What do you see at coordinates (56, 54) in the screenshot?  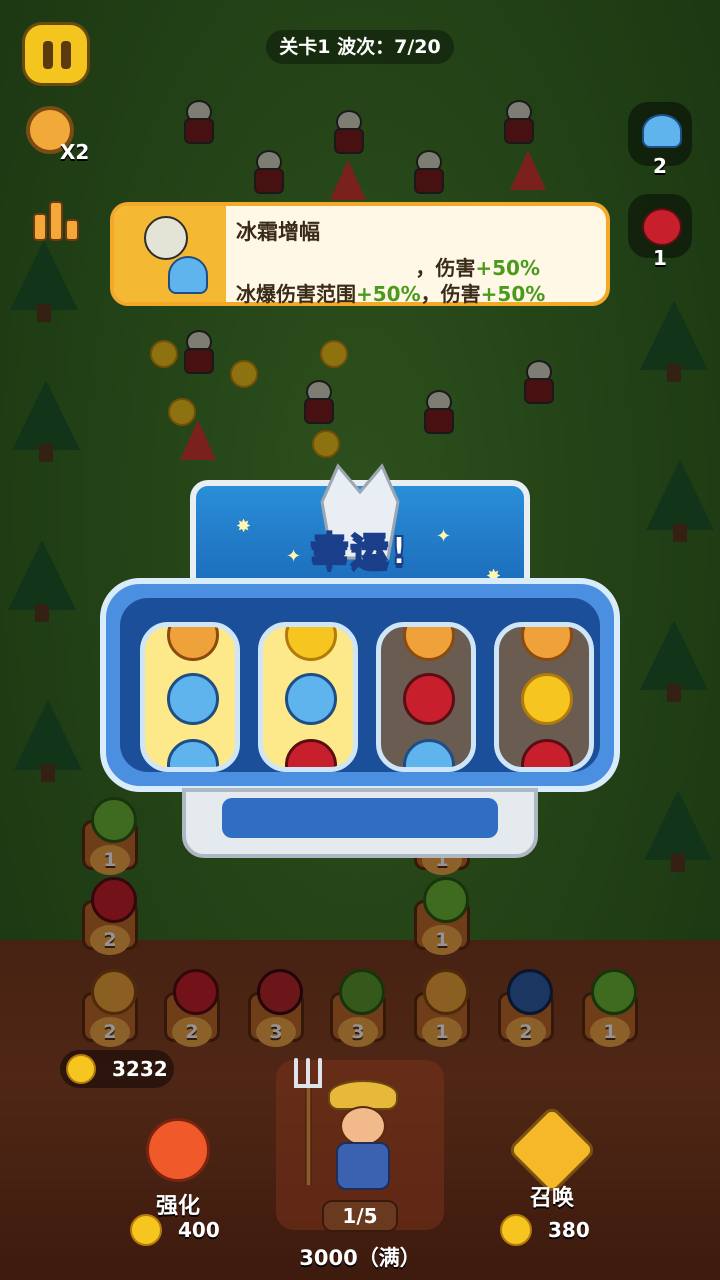 I see `pause-button` at bounding box center [56, 54].